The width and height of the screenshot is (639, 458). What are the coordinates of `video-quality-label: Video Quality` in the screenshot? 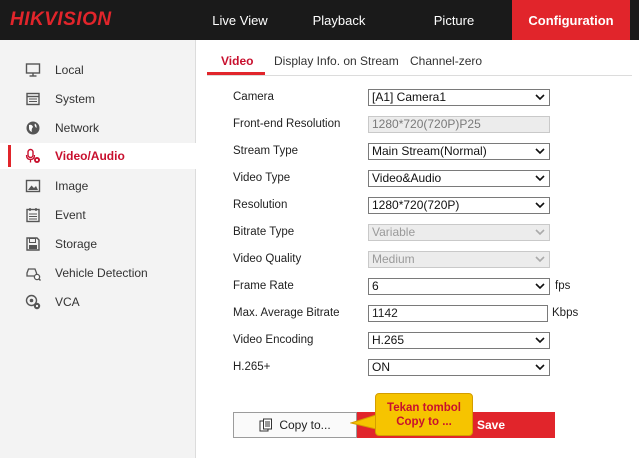 It's located at (267, 259).